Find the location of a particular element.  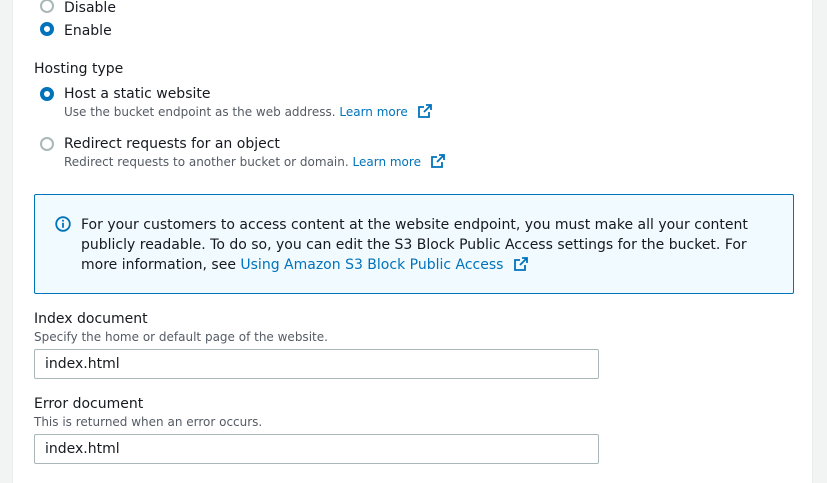

block-public-access-link-text: Using Amazon S3 Block Public Access is located at coordinates (372, 265).